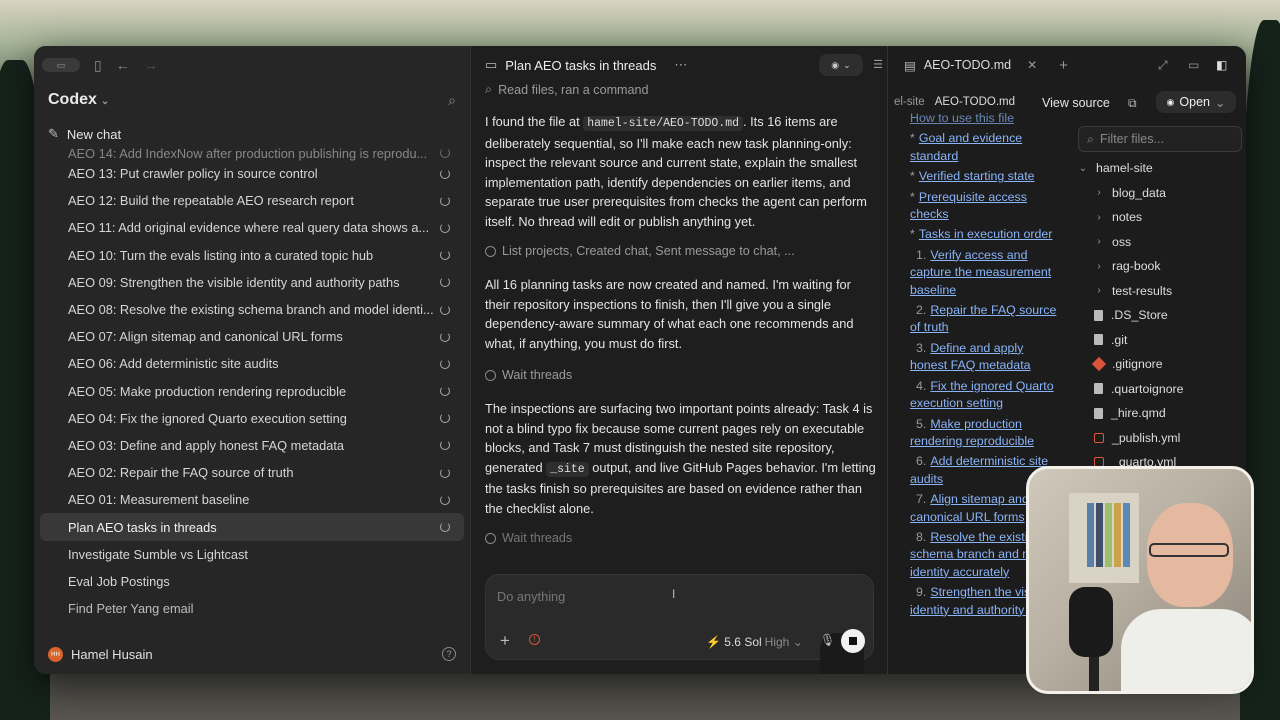 Image resolution: width=1280 pixels, height=720 pixels. What do you see at coordinates (1160, 291) in the screenshot?
I see `tree-folder: › test-results` at bounding box center [1160, 291].